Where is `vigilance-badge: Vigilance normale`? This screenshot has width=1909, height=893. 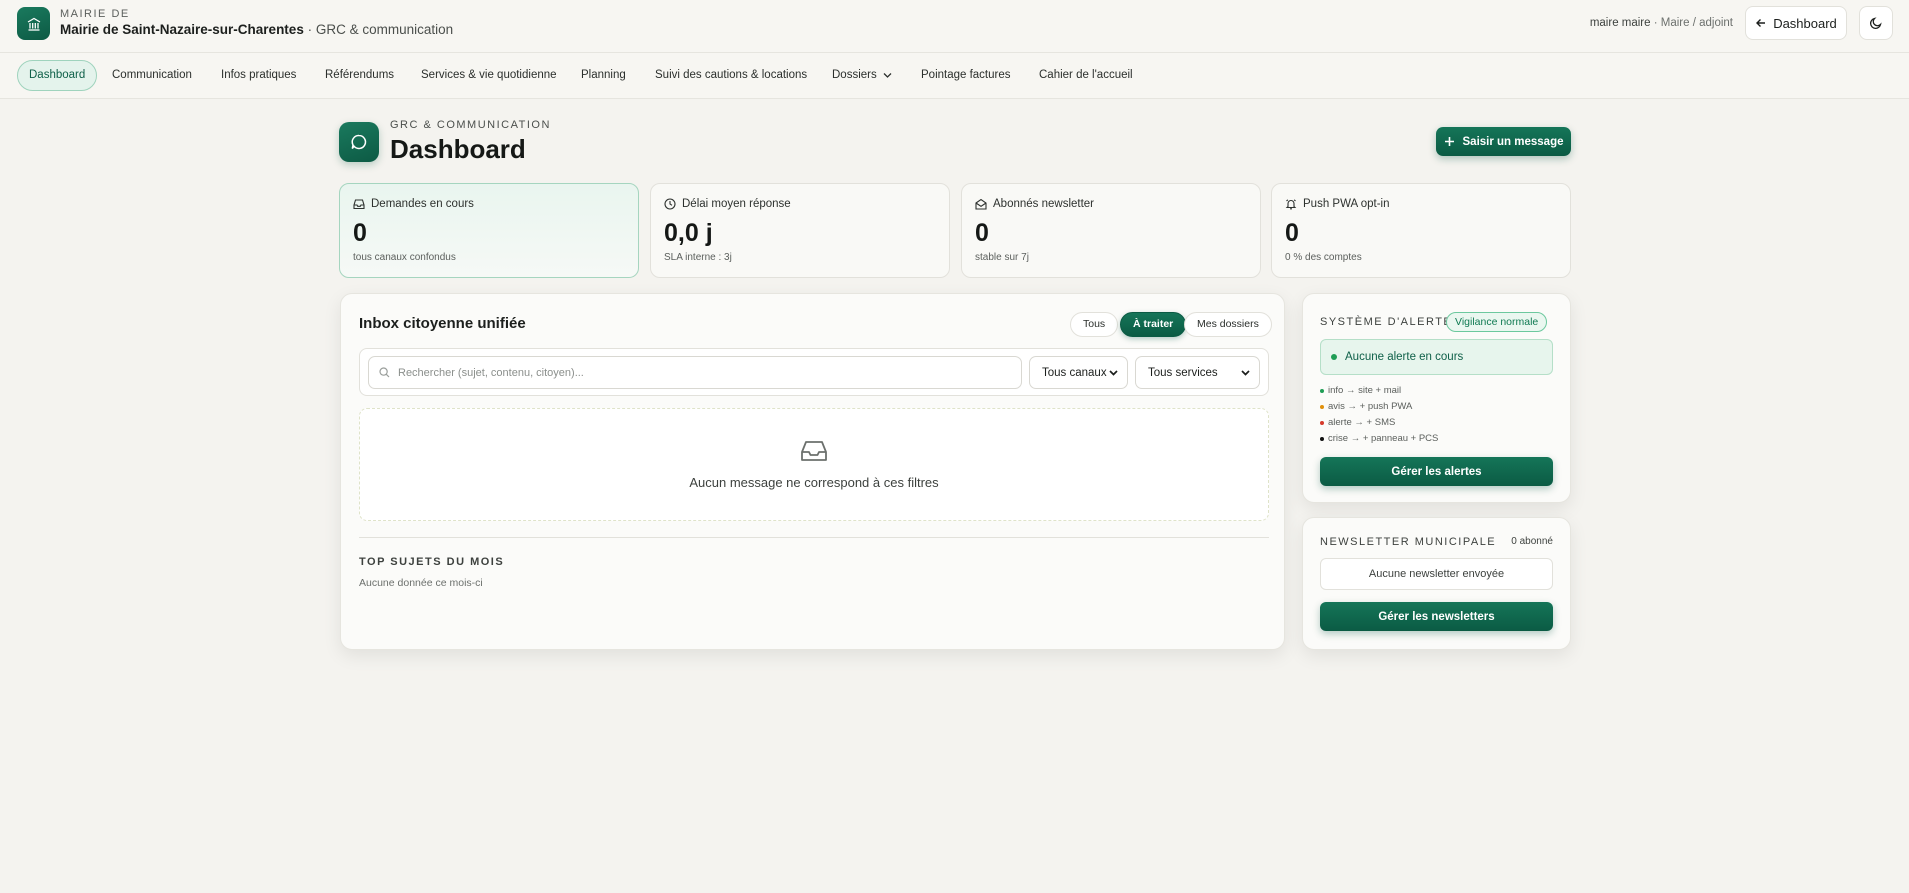
vigilance-badge: Vigilance normale is located at coordinates (1497, 322).